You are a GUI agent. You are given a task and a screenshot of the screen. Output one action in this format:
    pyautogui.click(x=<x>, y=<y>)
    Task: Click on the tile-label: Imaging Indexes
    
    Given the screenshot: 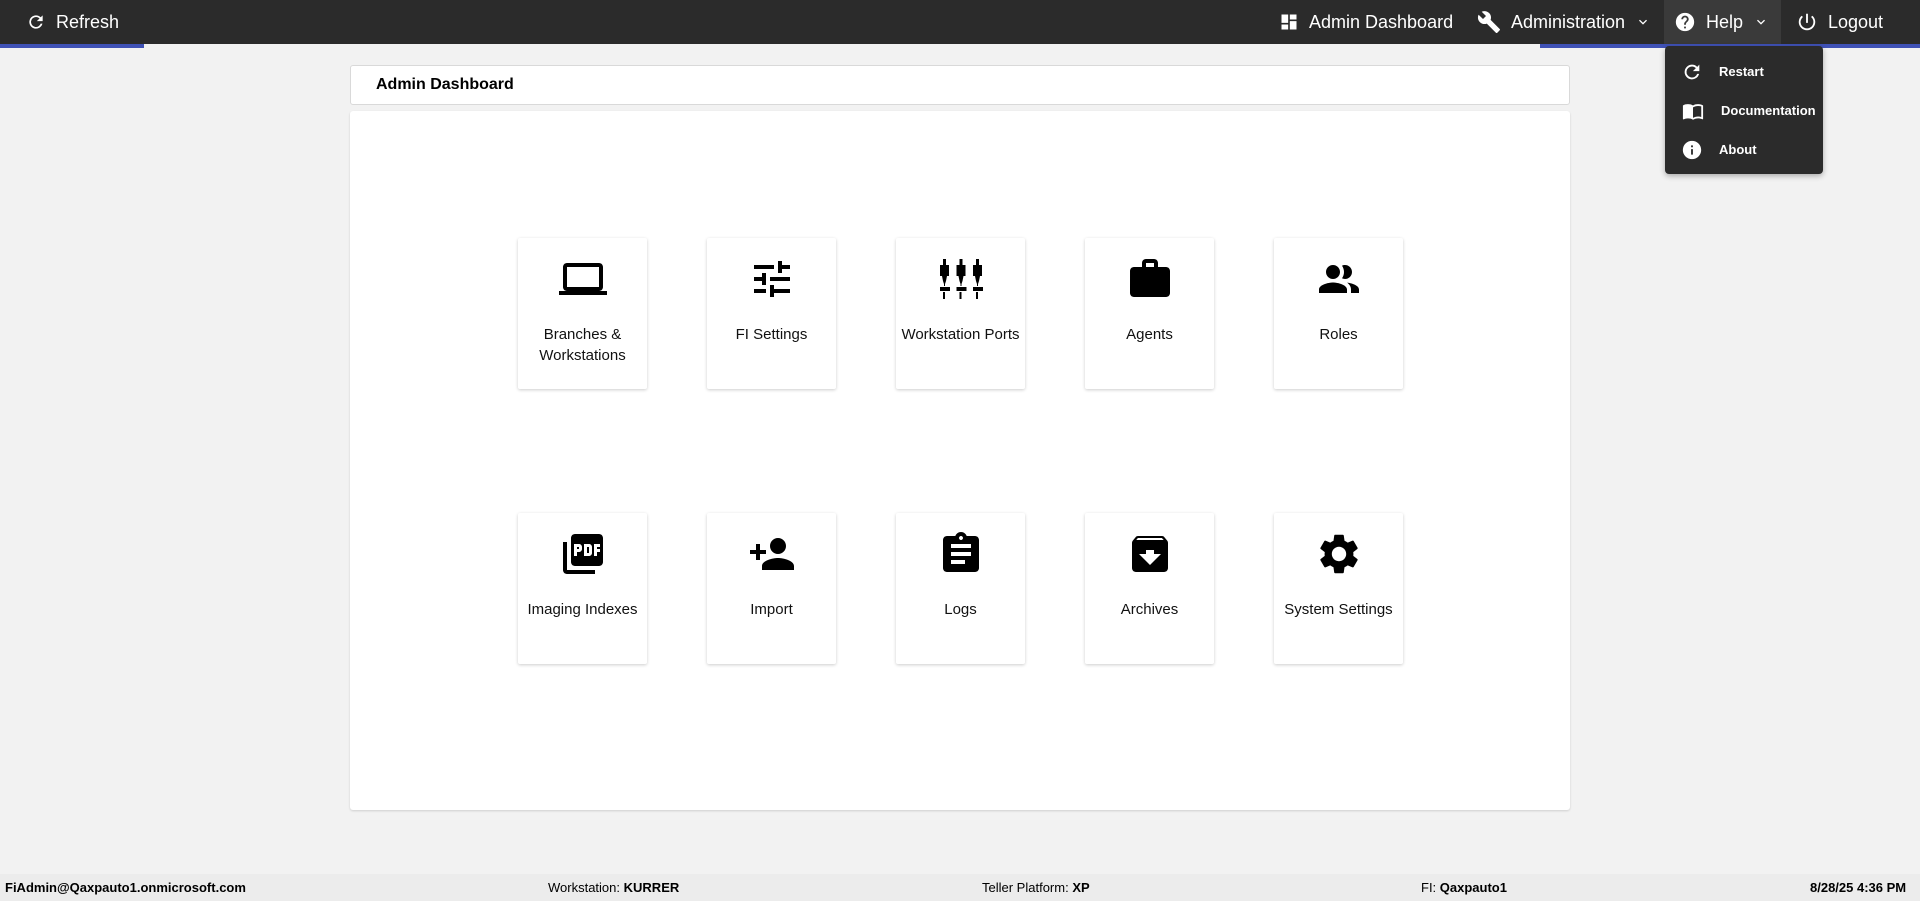 What is the action you would take?
    pyautogui.click(x=582, y=609)
    